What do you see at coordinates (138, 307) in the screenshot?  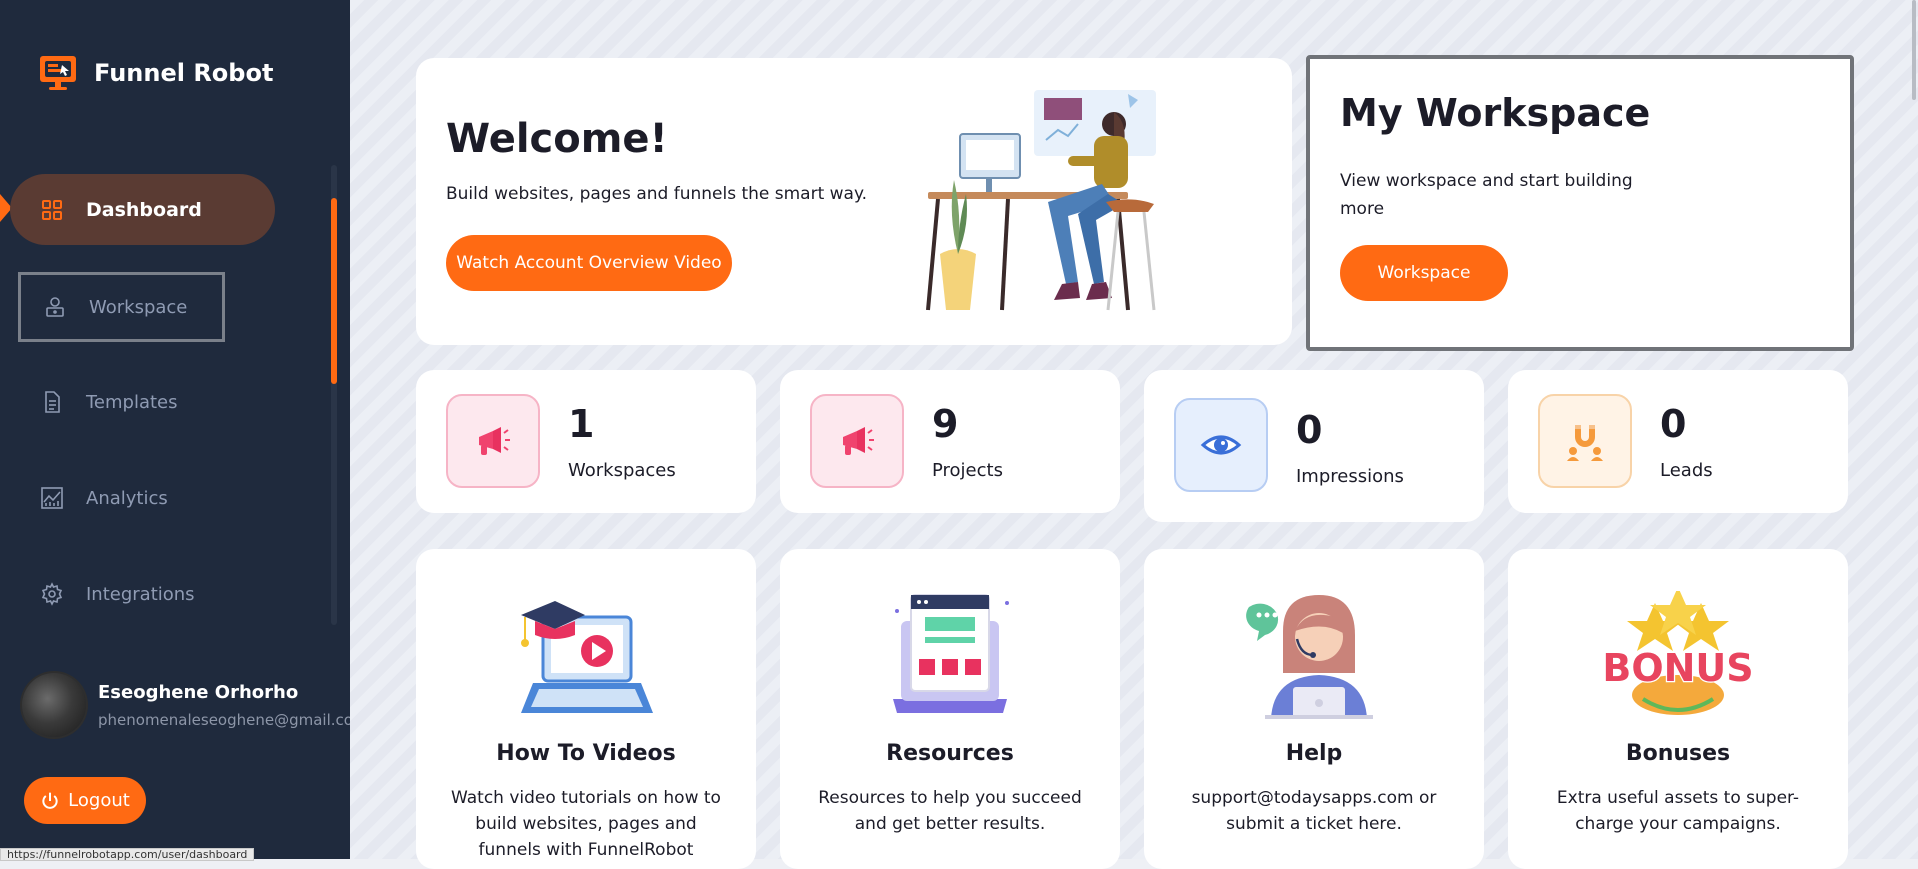 I see `sidebar-item-label: Workspace` at bounding box center [138, 307].